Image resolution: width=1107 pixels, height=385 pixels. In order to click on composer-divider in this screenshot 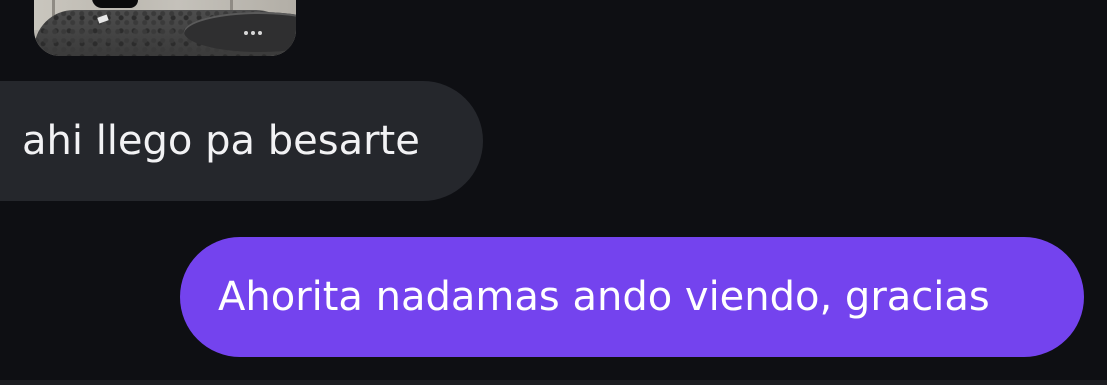, I will do `click(553, 382)`.